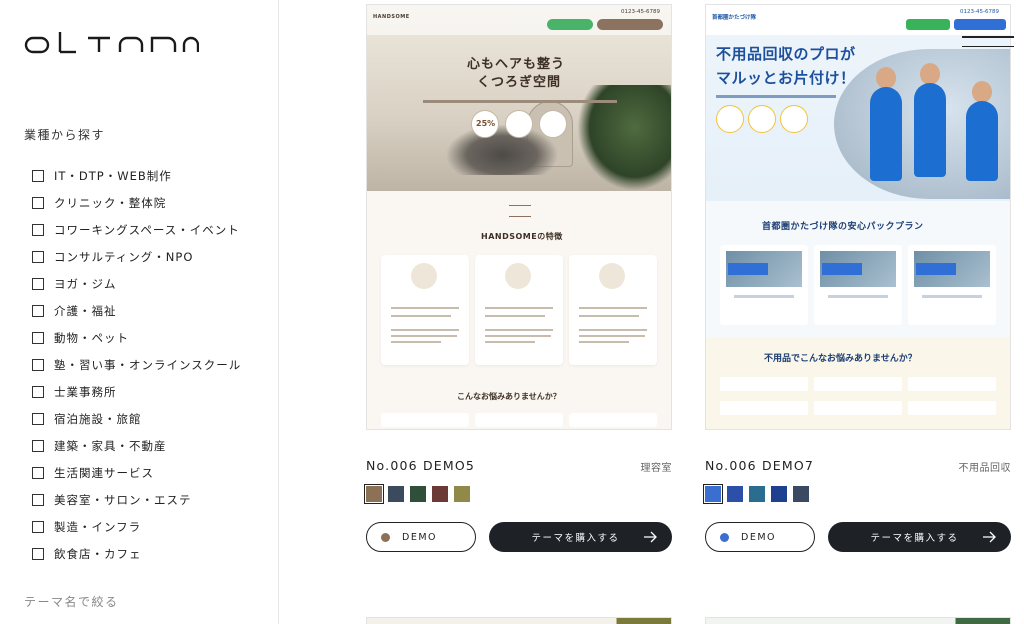 Image resolution: width=1024 pixels, height=624 pixels. What do you see at coordinates (110, 202) in the screenshot?
I see `category-label: クリニック・整体院` at bounding box center [110, 202].